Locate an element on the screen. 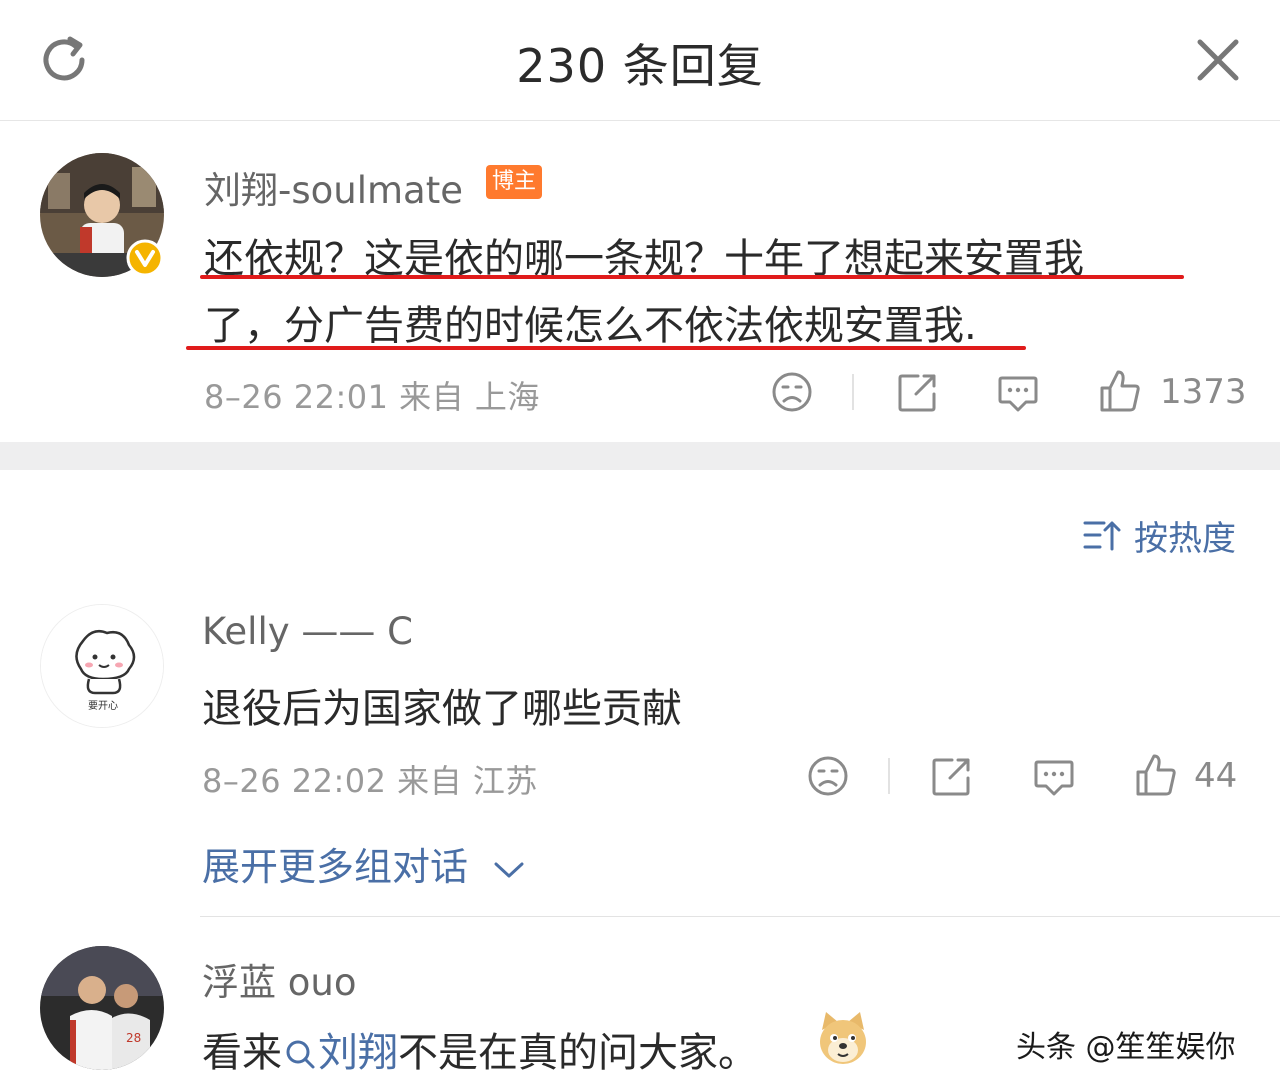 The height and width of the screenshot is (1085, 1280). reply-text-suffix: 不是在真的问大家。 is located at coordinates (578, 1053).